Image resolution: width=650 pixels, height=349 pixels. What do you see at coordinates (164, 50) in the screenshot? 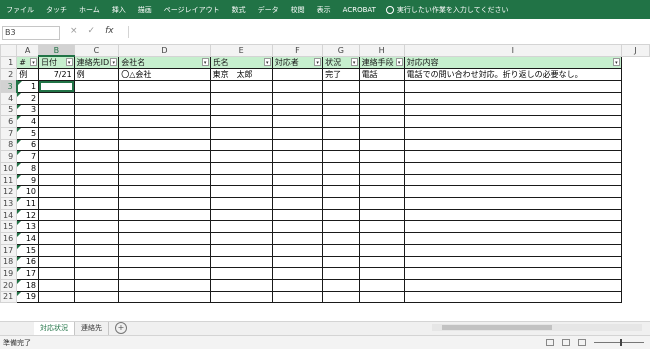
I see `column-header-d: D` at bounding box center [164, 50].